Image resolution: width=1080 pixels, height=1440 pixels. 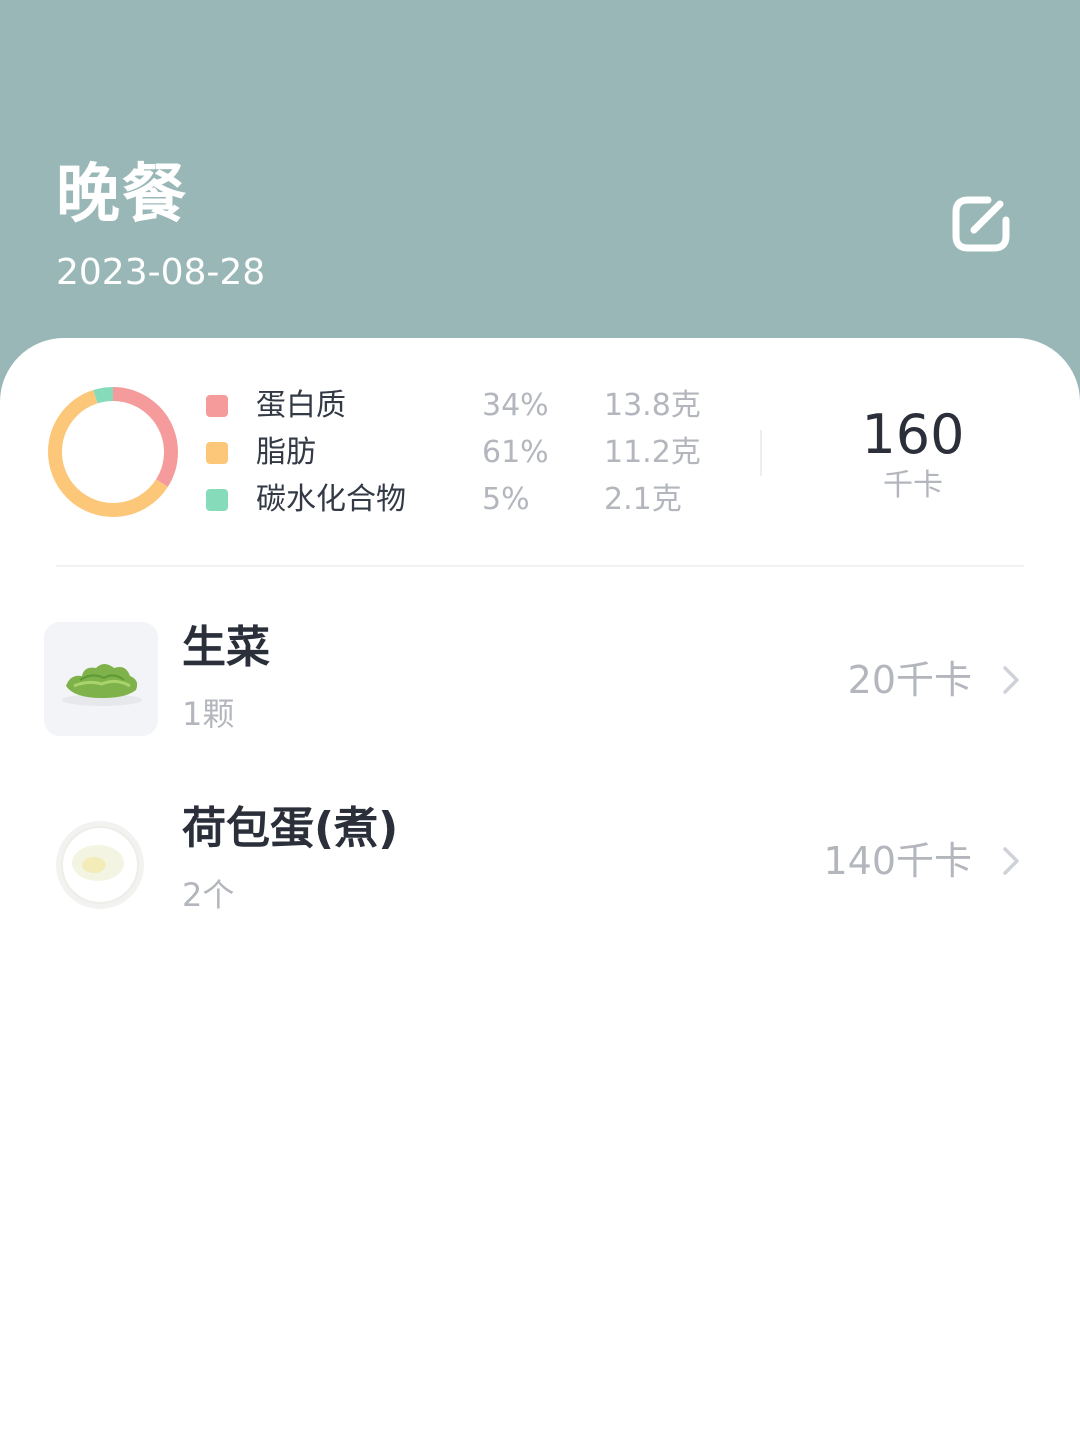 What do you see at coordinates (301, 405) in the screenshot?
I see `protein-label: 蛋白质` at bounding box center [301, 405].